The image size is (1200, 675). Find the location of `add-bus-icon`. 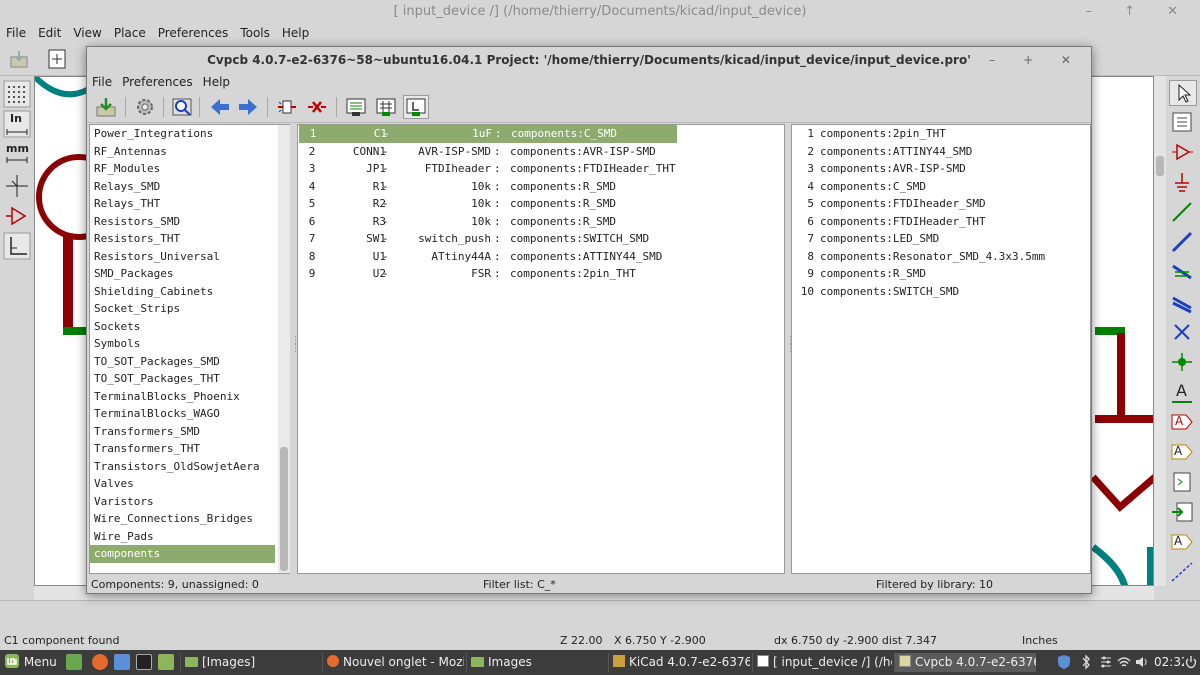

add-bus-icon is located at coordinates (1183, 243).